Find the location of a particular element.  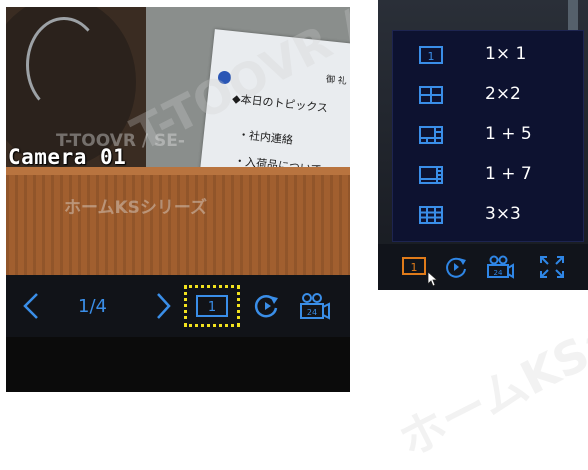

layout-option-3x3: 3×3 is located at coordinates (488, 215).